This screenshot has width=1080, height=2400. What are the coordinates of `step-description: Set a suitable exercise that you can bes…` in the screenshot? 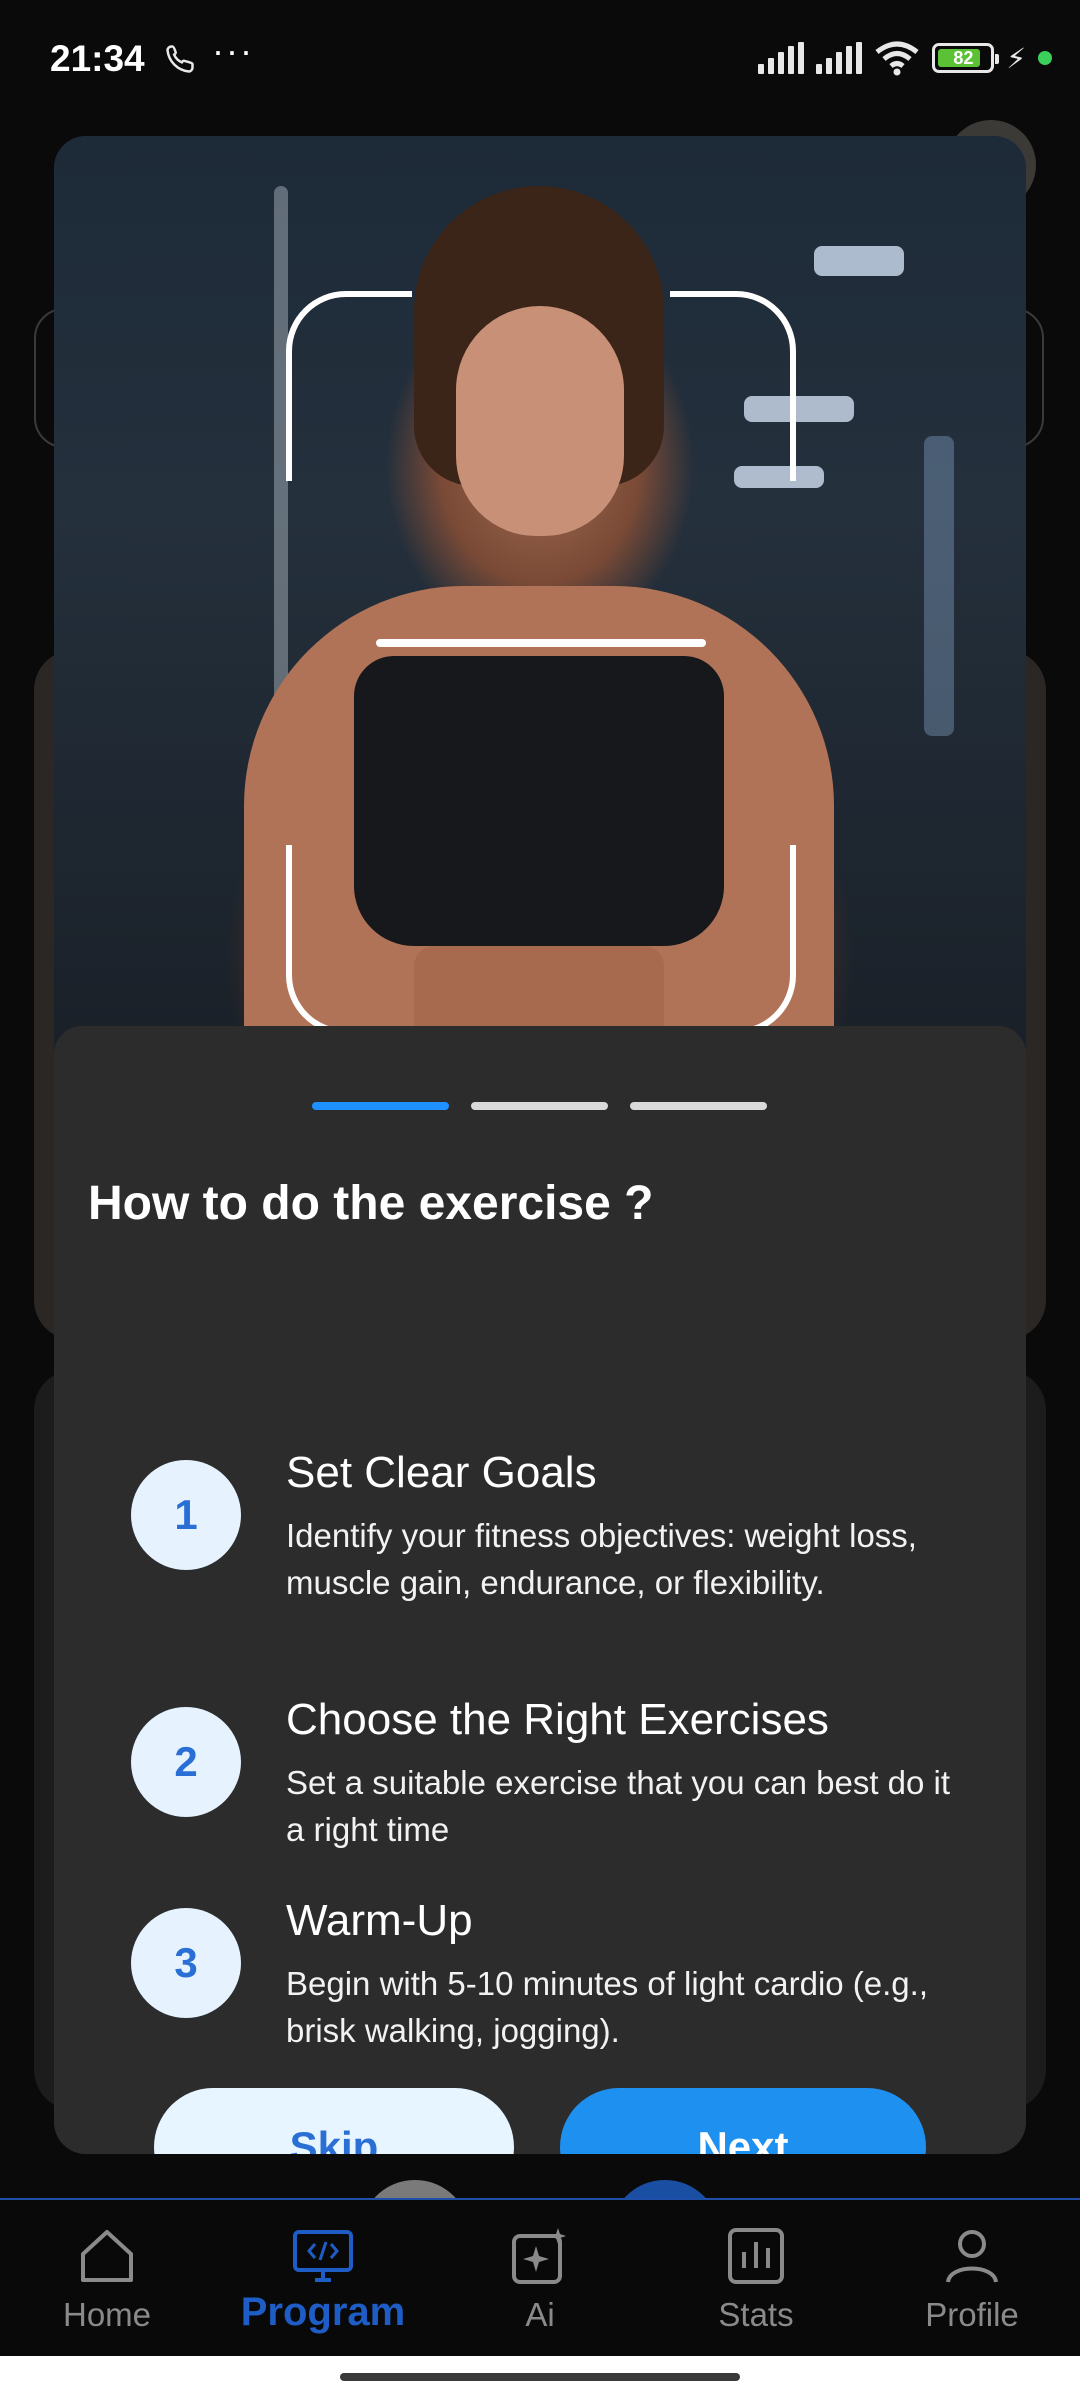 It's located at (618, 1806).